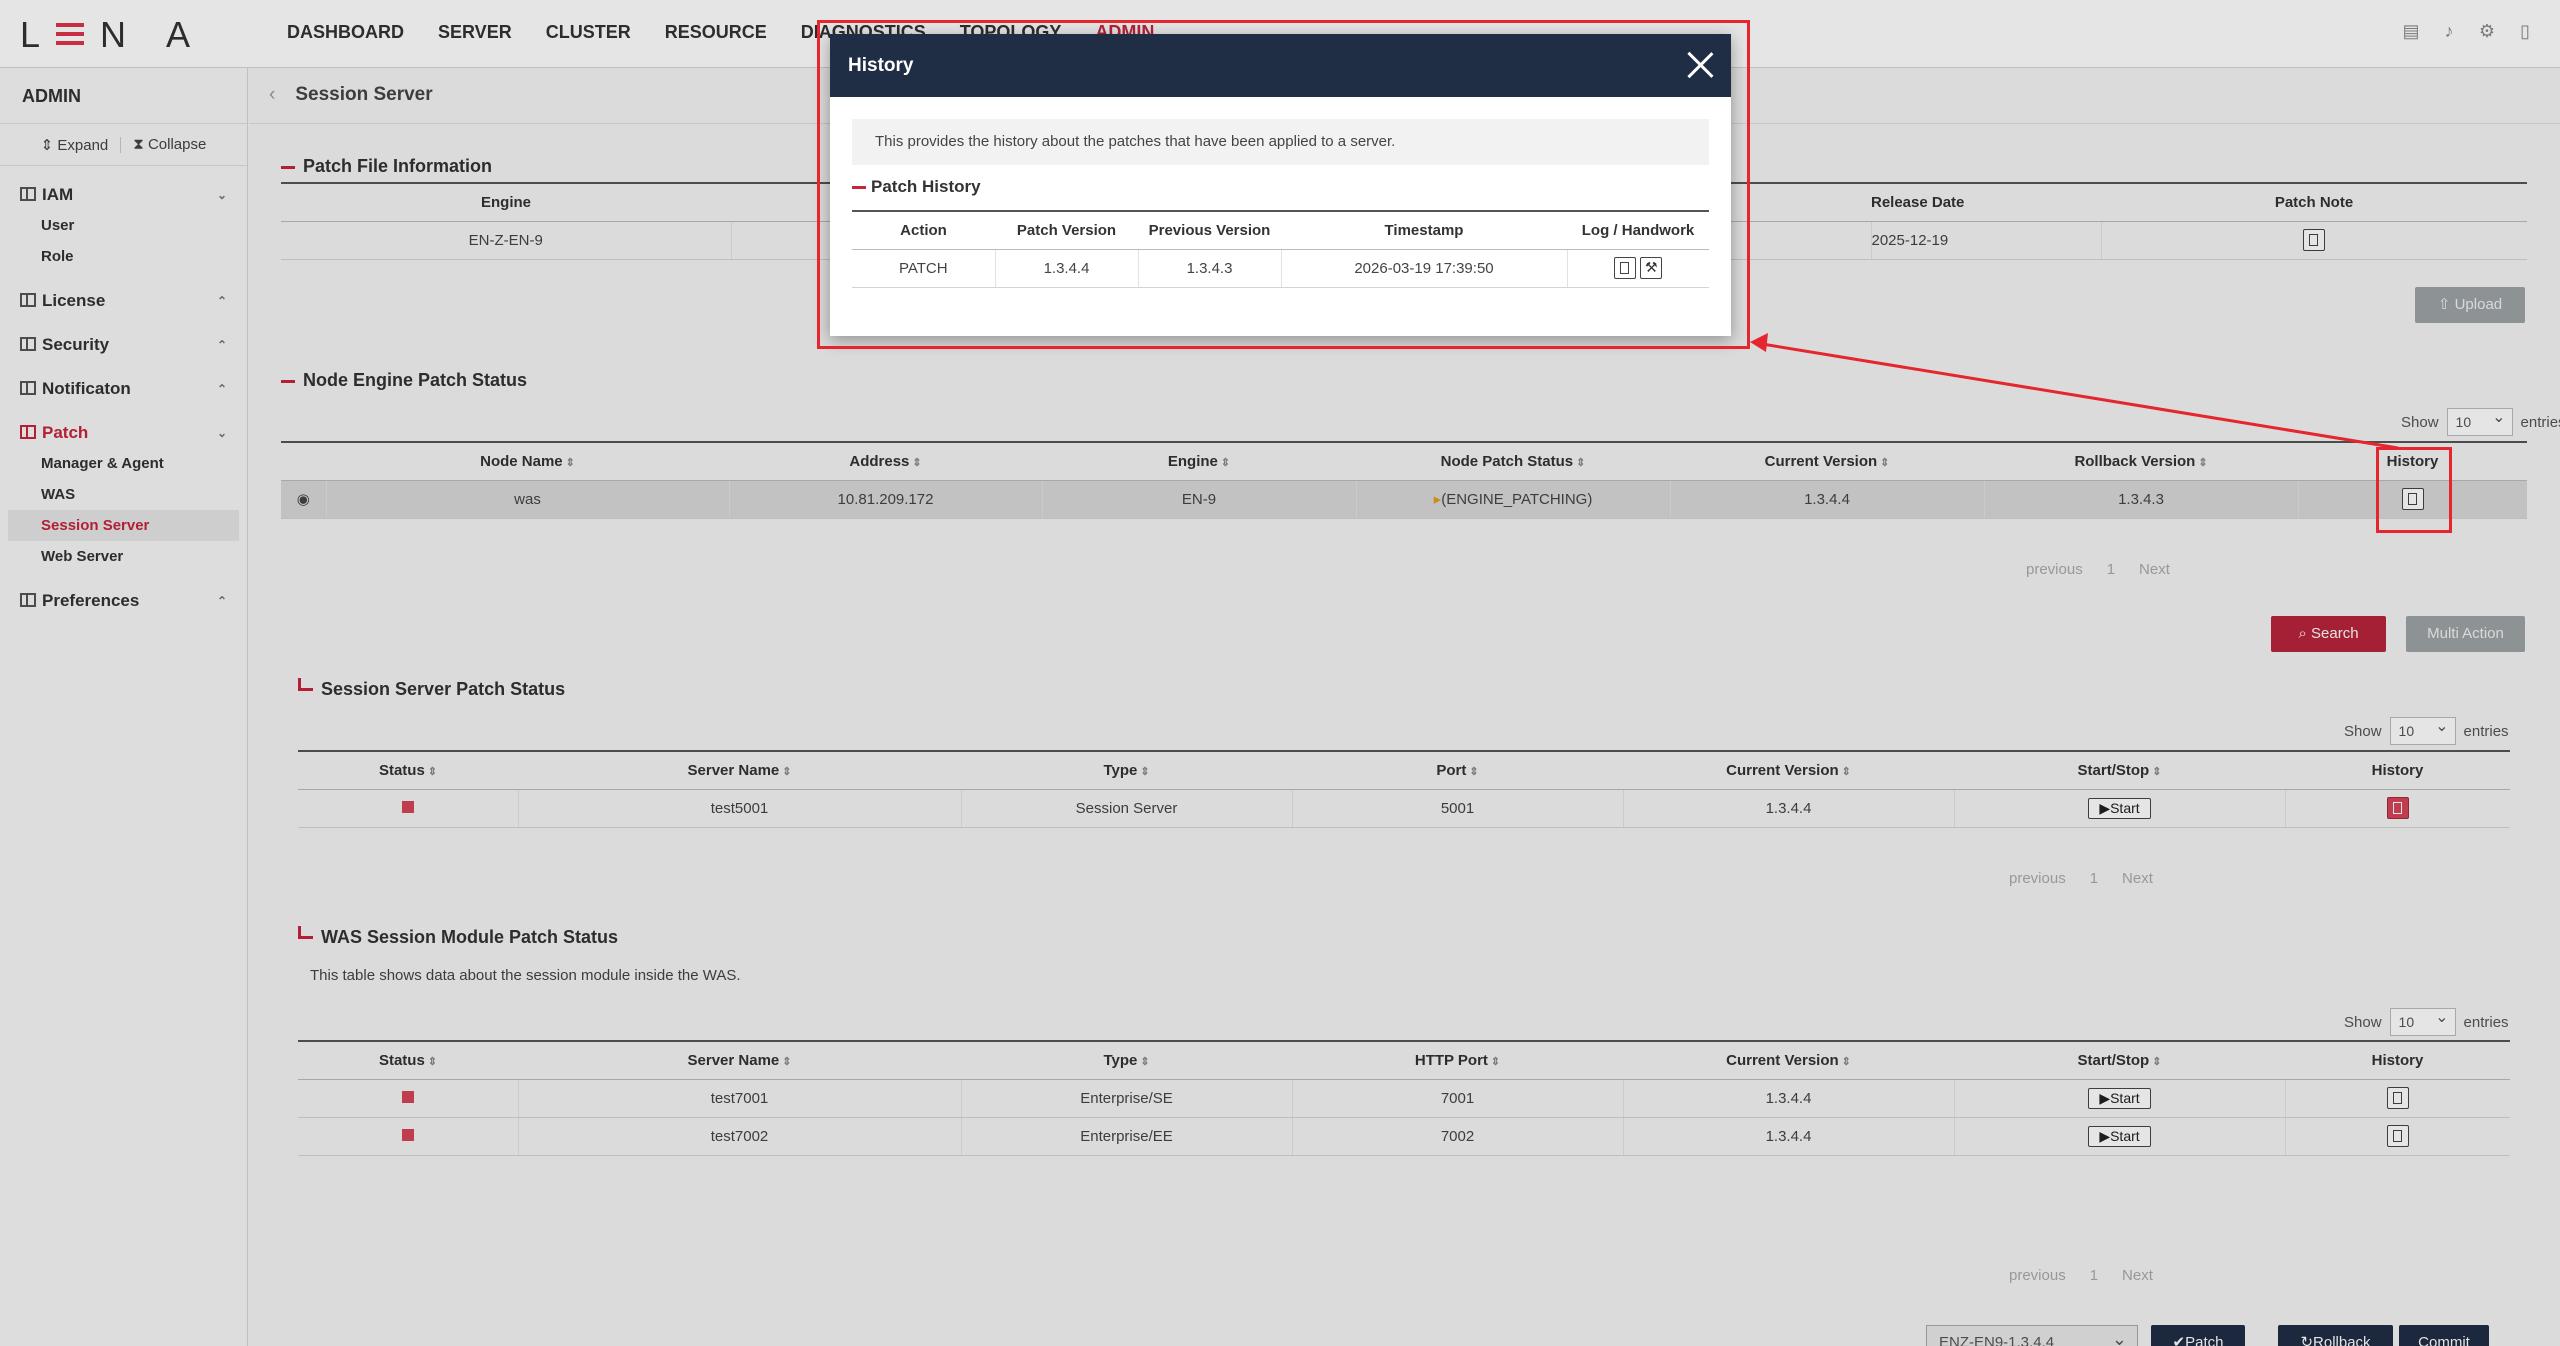 Image resolution: width=2560 pixels, height=1346 pixels. I want to click on annotation-box-modal, so click(1283, 184).